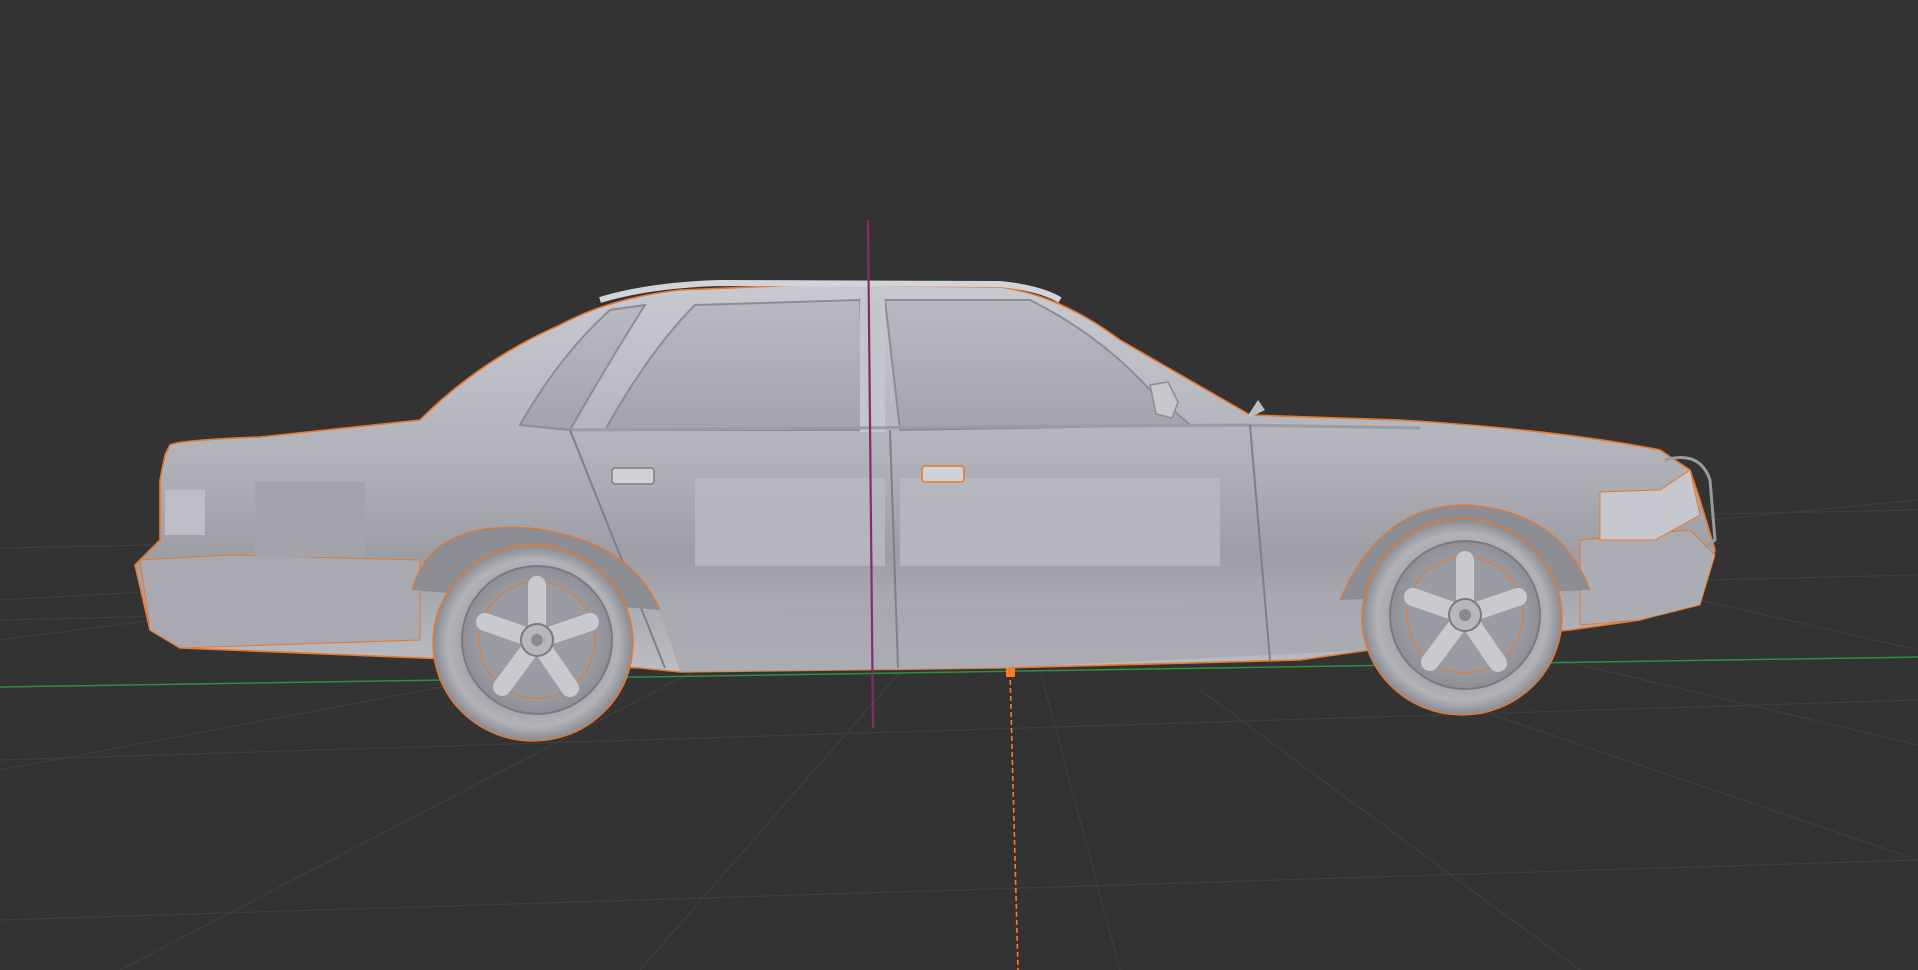 The image size is (1918, 970). What do you see at coordinates (1014, 820) in the screenshot?
I see `origin-z-axis` at bounding box center [1014, 820].